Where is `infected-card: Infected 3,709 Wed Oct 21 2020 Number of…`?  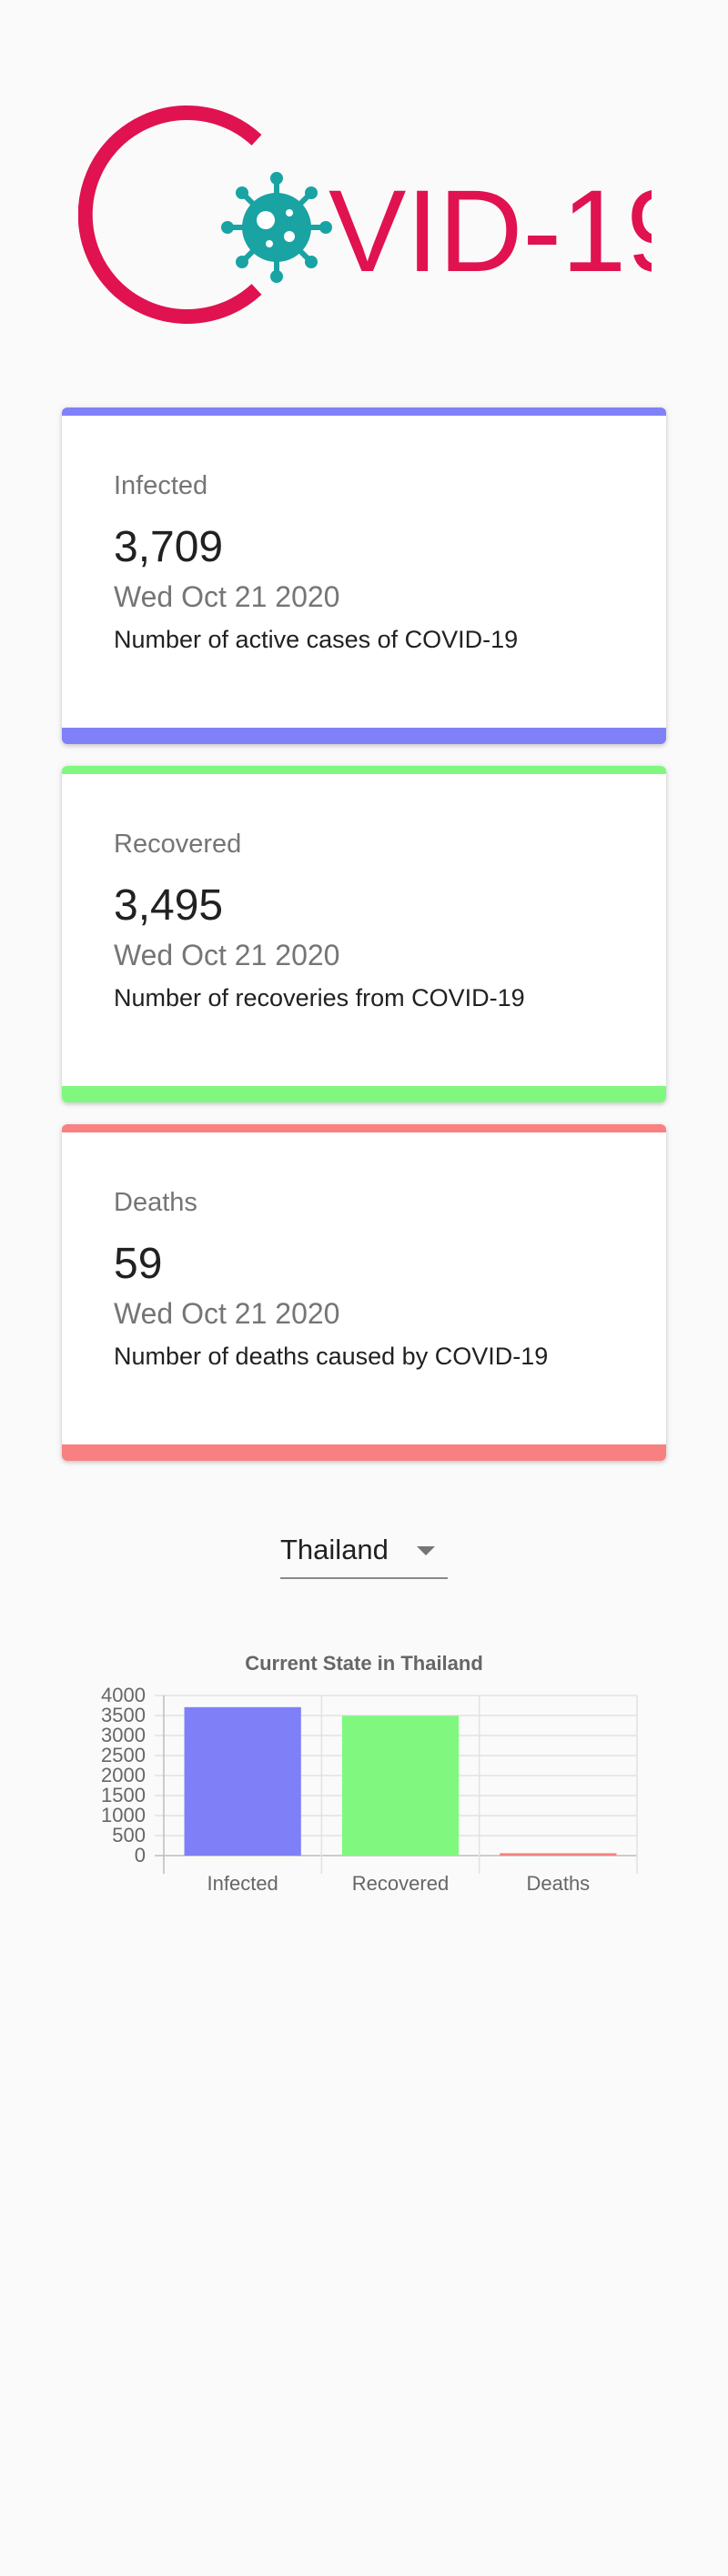 infected-card: Infected 3,709 Wed Oct 21 2020 Number of… is located at coordinates (364, 576).